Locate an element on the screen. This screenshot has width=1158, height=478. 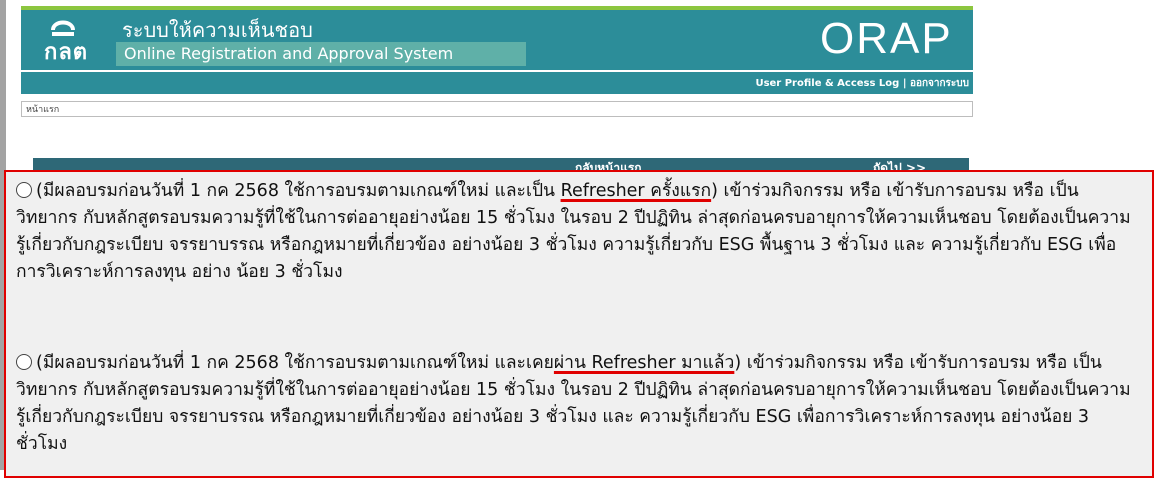
brand-logo: ORAP is located at coordinates (886, 38).